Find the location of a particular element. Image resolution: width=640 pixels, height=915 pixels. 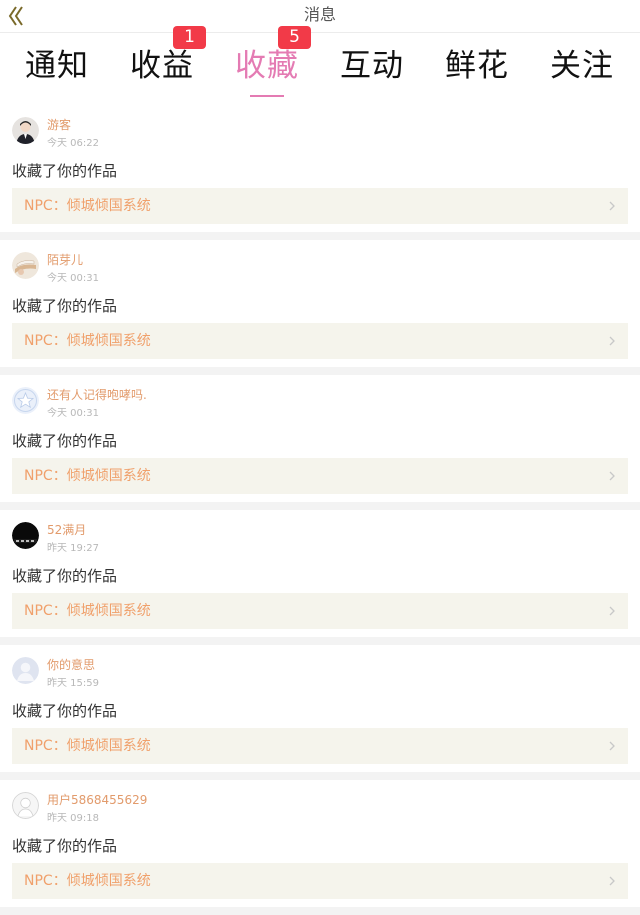

tab-label: 通知 is located at coordinates (57, 66).